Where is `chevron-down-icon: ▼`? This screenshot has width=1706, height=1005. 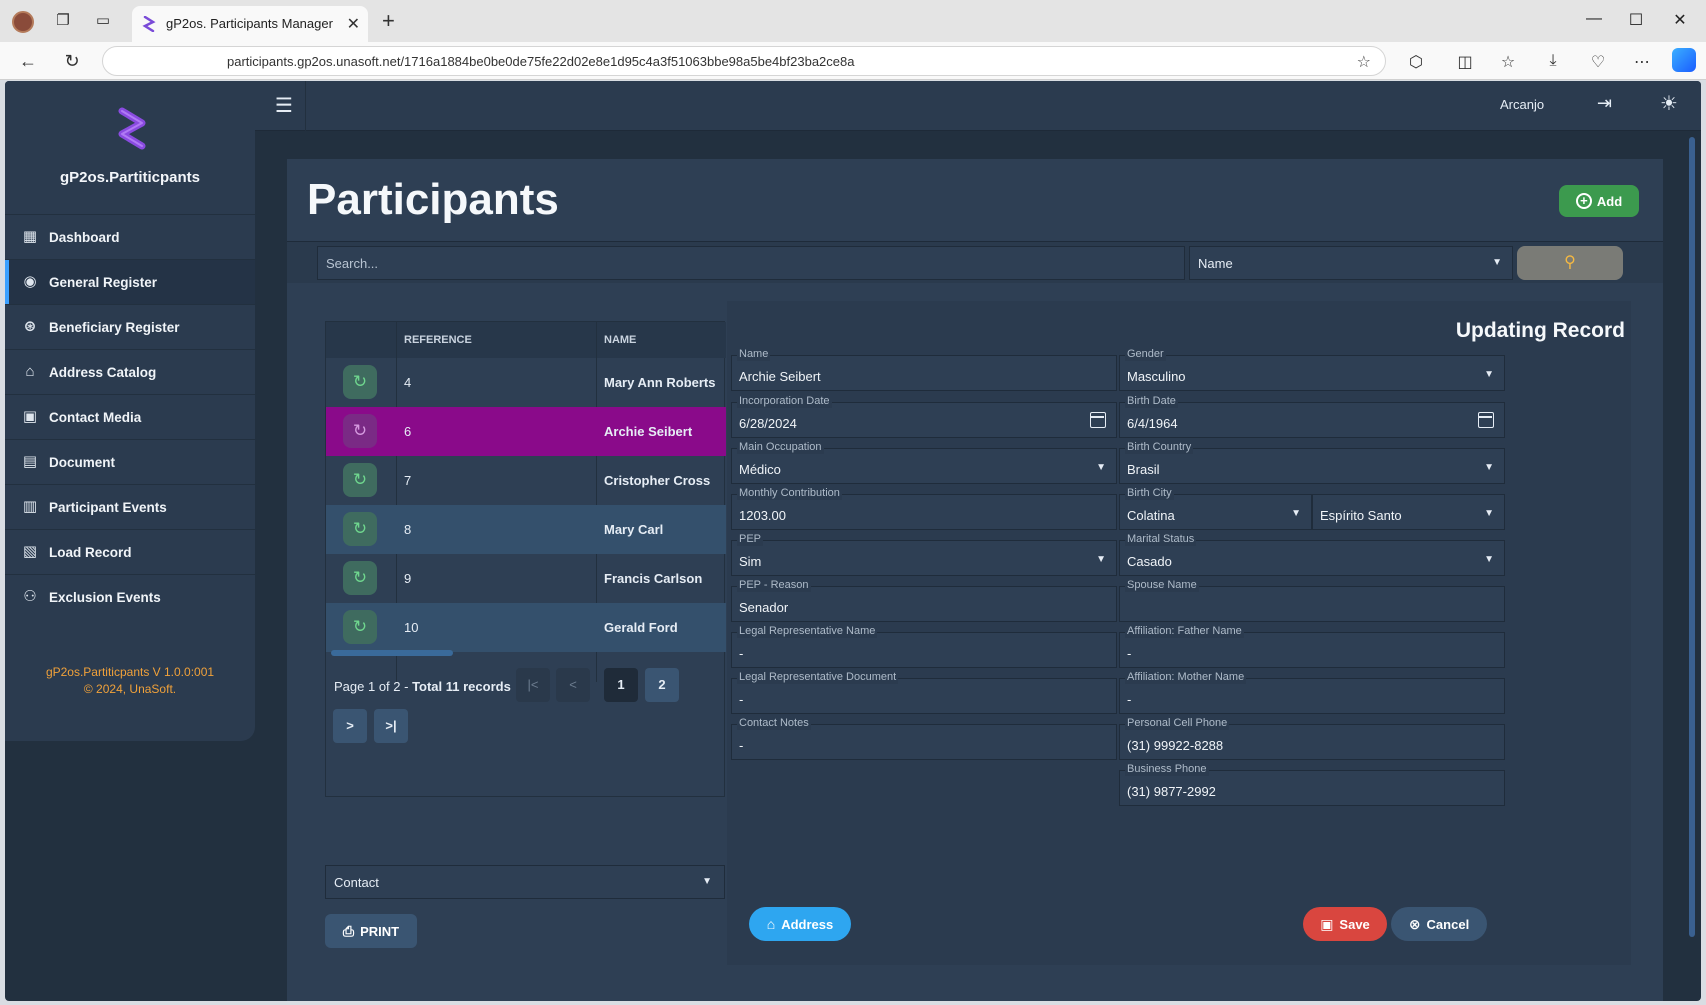
chevron-down-icon: ▼ is located at coordinates (1489, 559).